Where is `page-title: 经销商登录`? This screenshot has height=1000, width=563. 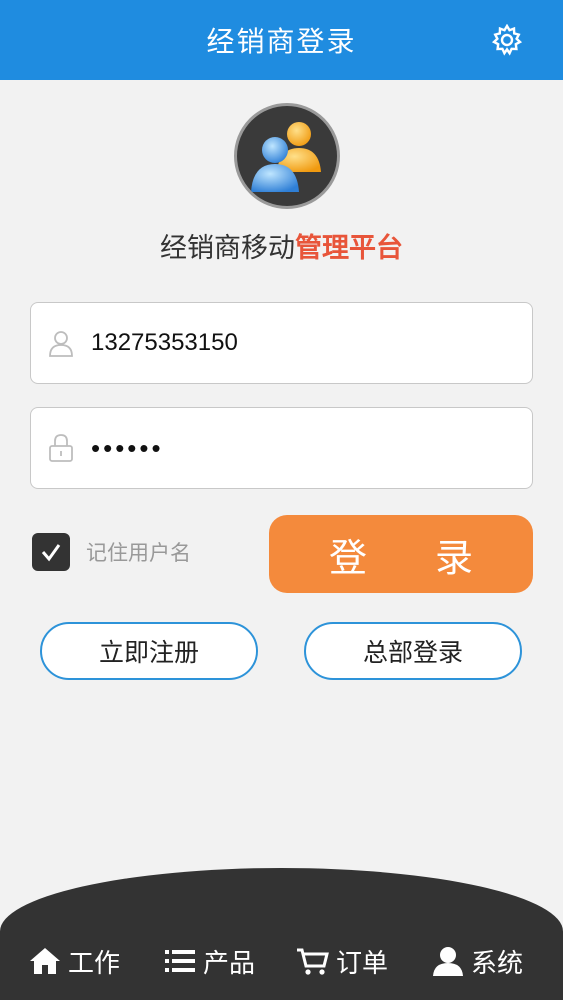
page-title: 经销商登录 is located at coordinates (281, 41).